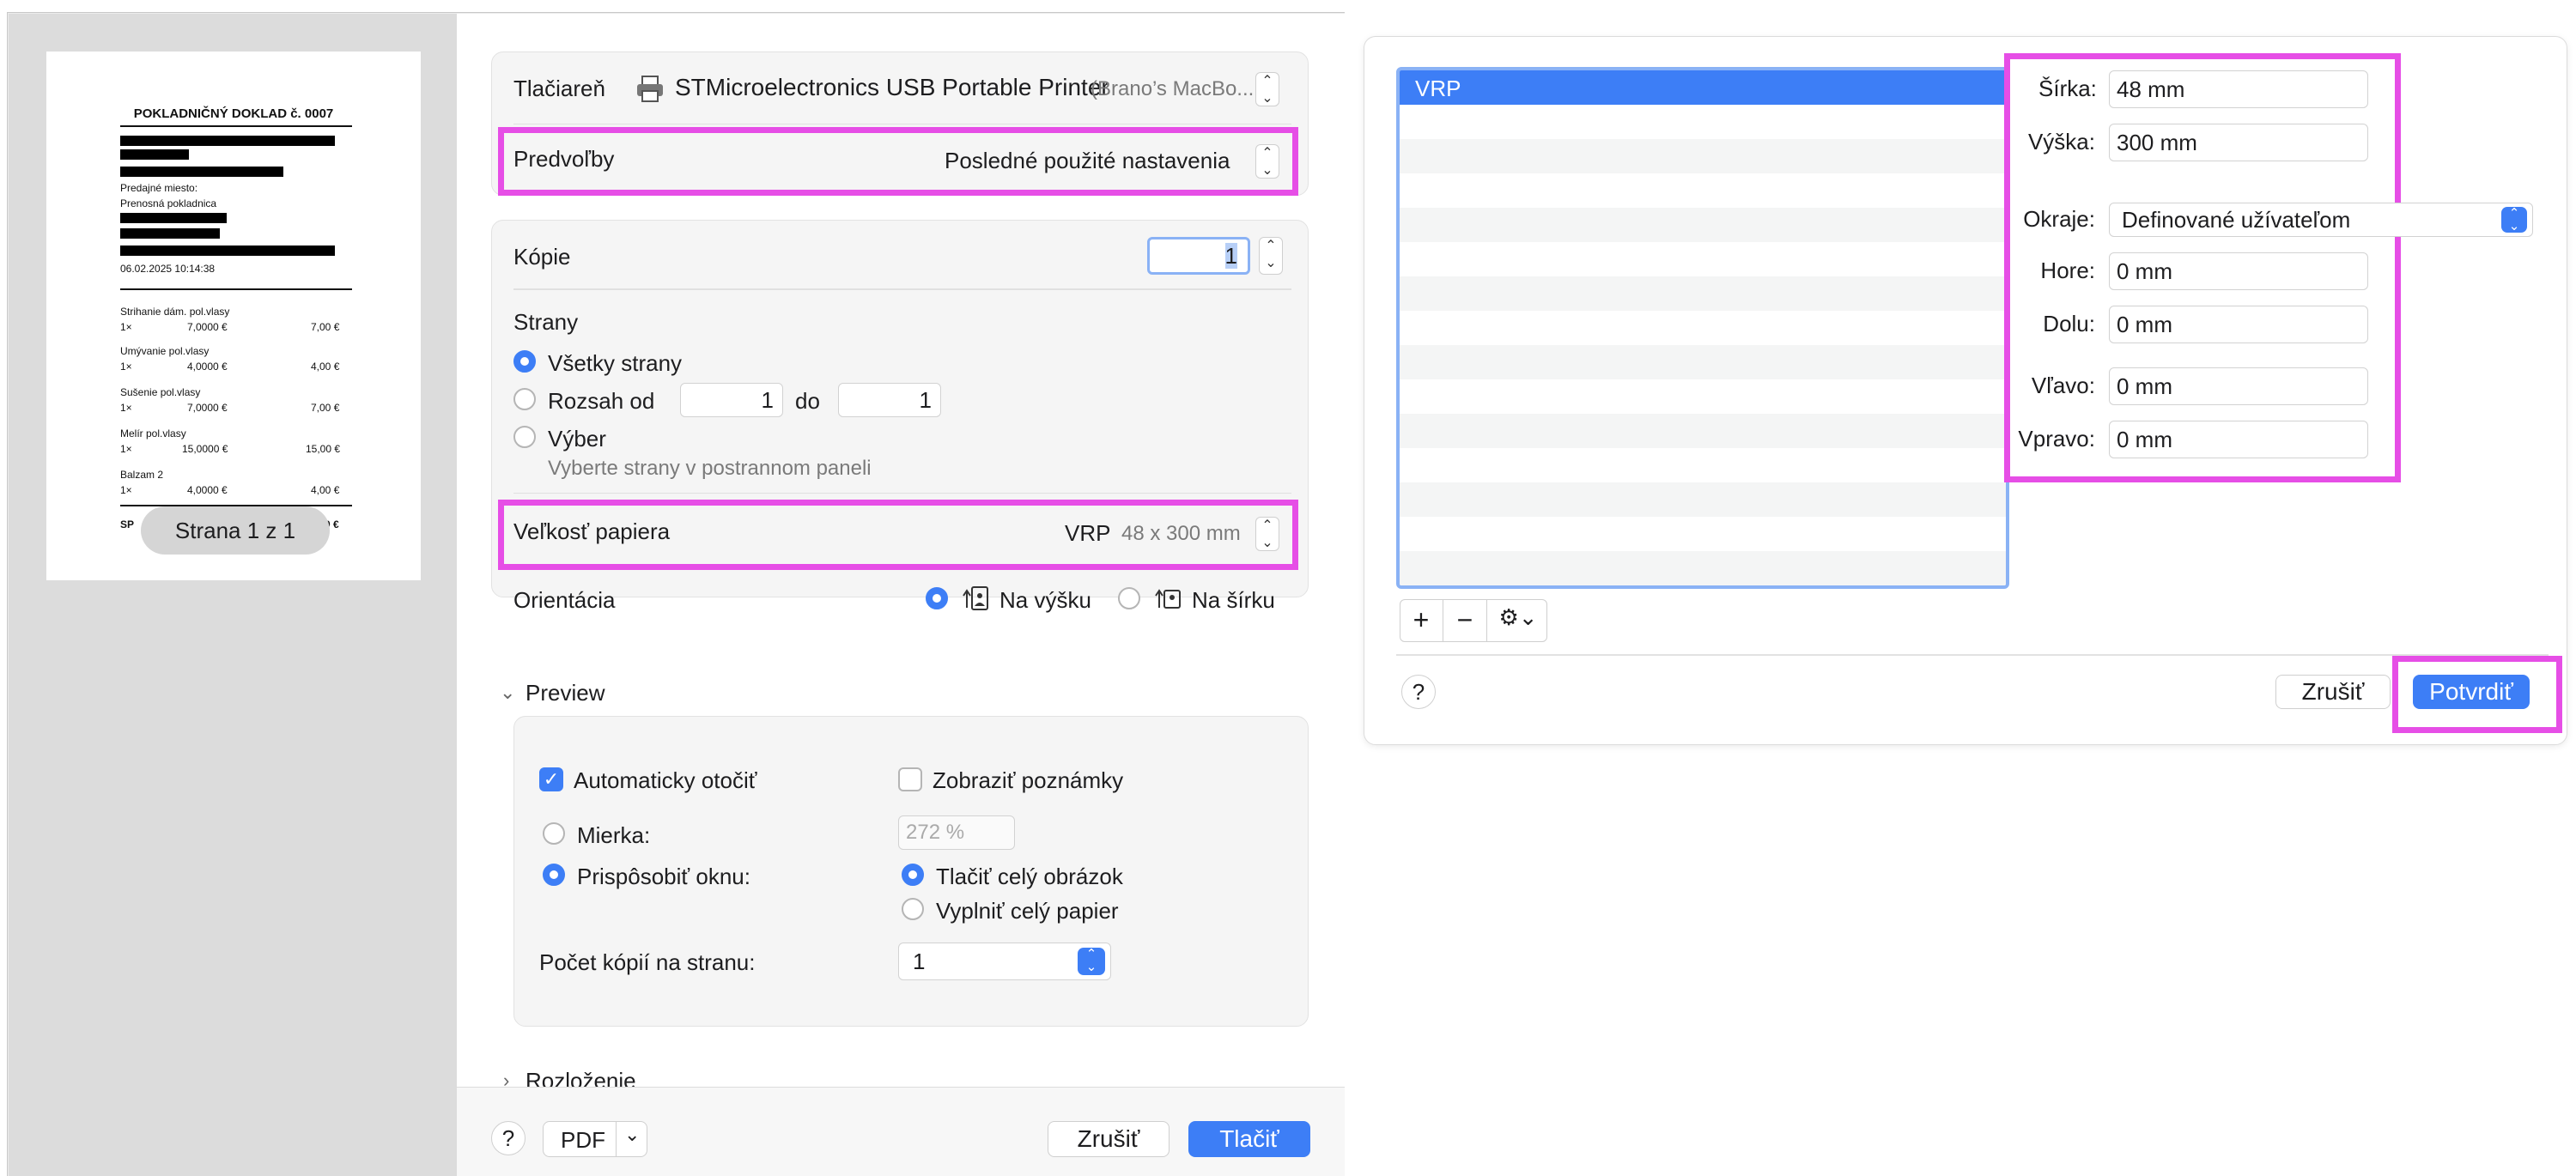 This screenshot has height=1176, width=2576. Describe the element at coordinates (650, 88) in the screenshot. I see `printer-icon` at that location.